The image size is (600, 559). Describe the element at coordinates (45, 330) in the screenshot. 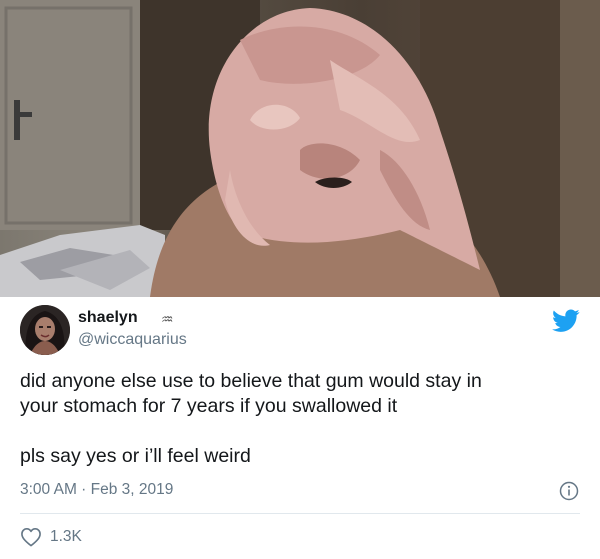

I see `avatar` at that location.